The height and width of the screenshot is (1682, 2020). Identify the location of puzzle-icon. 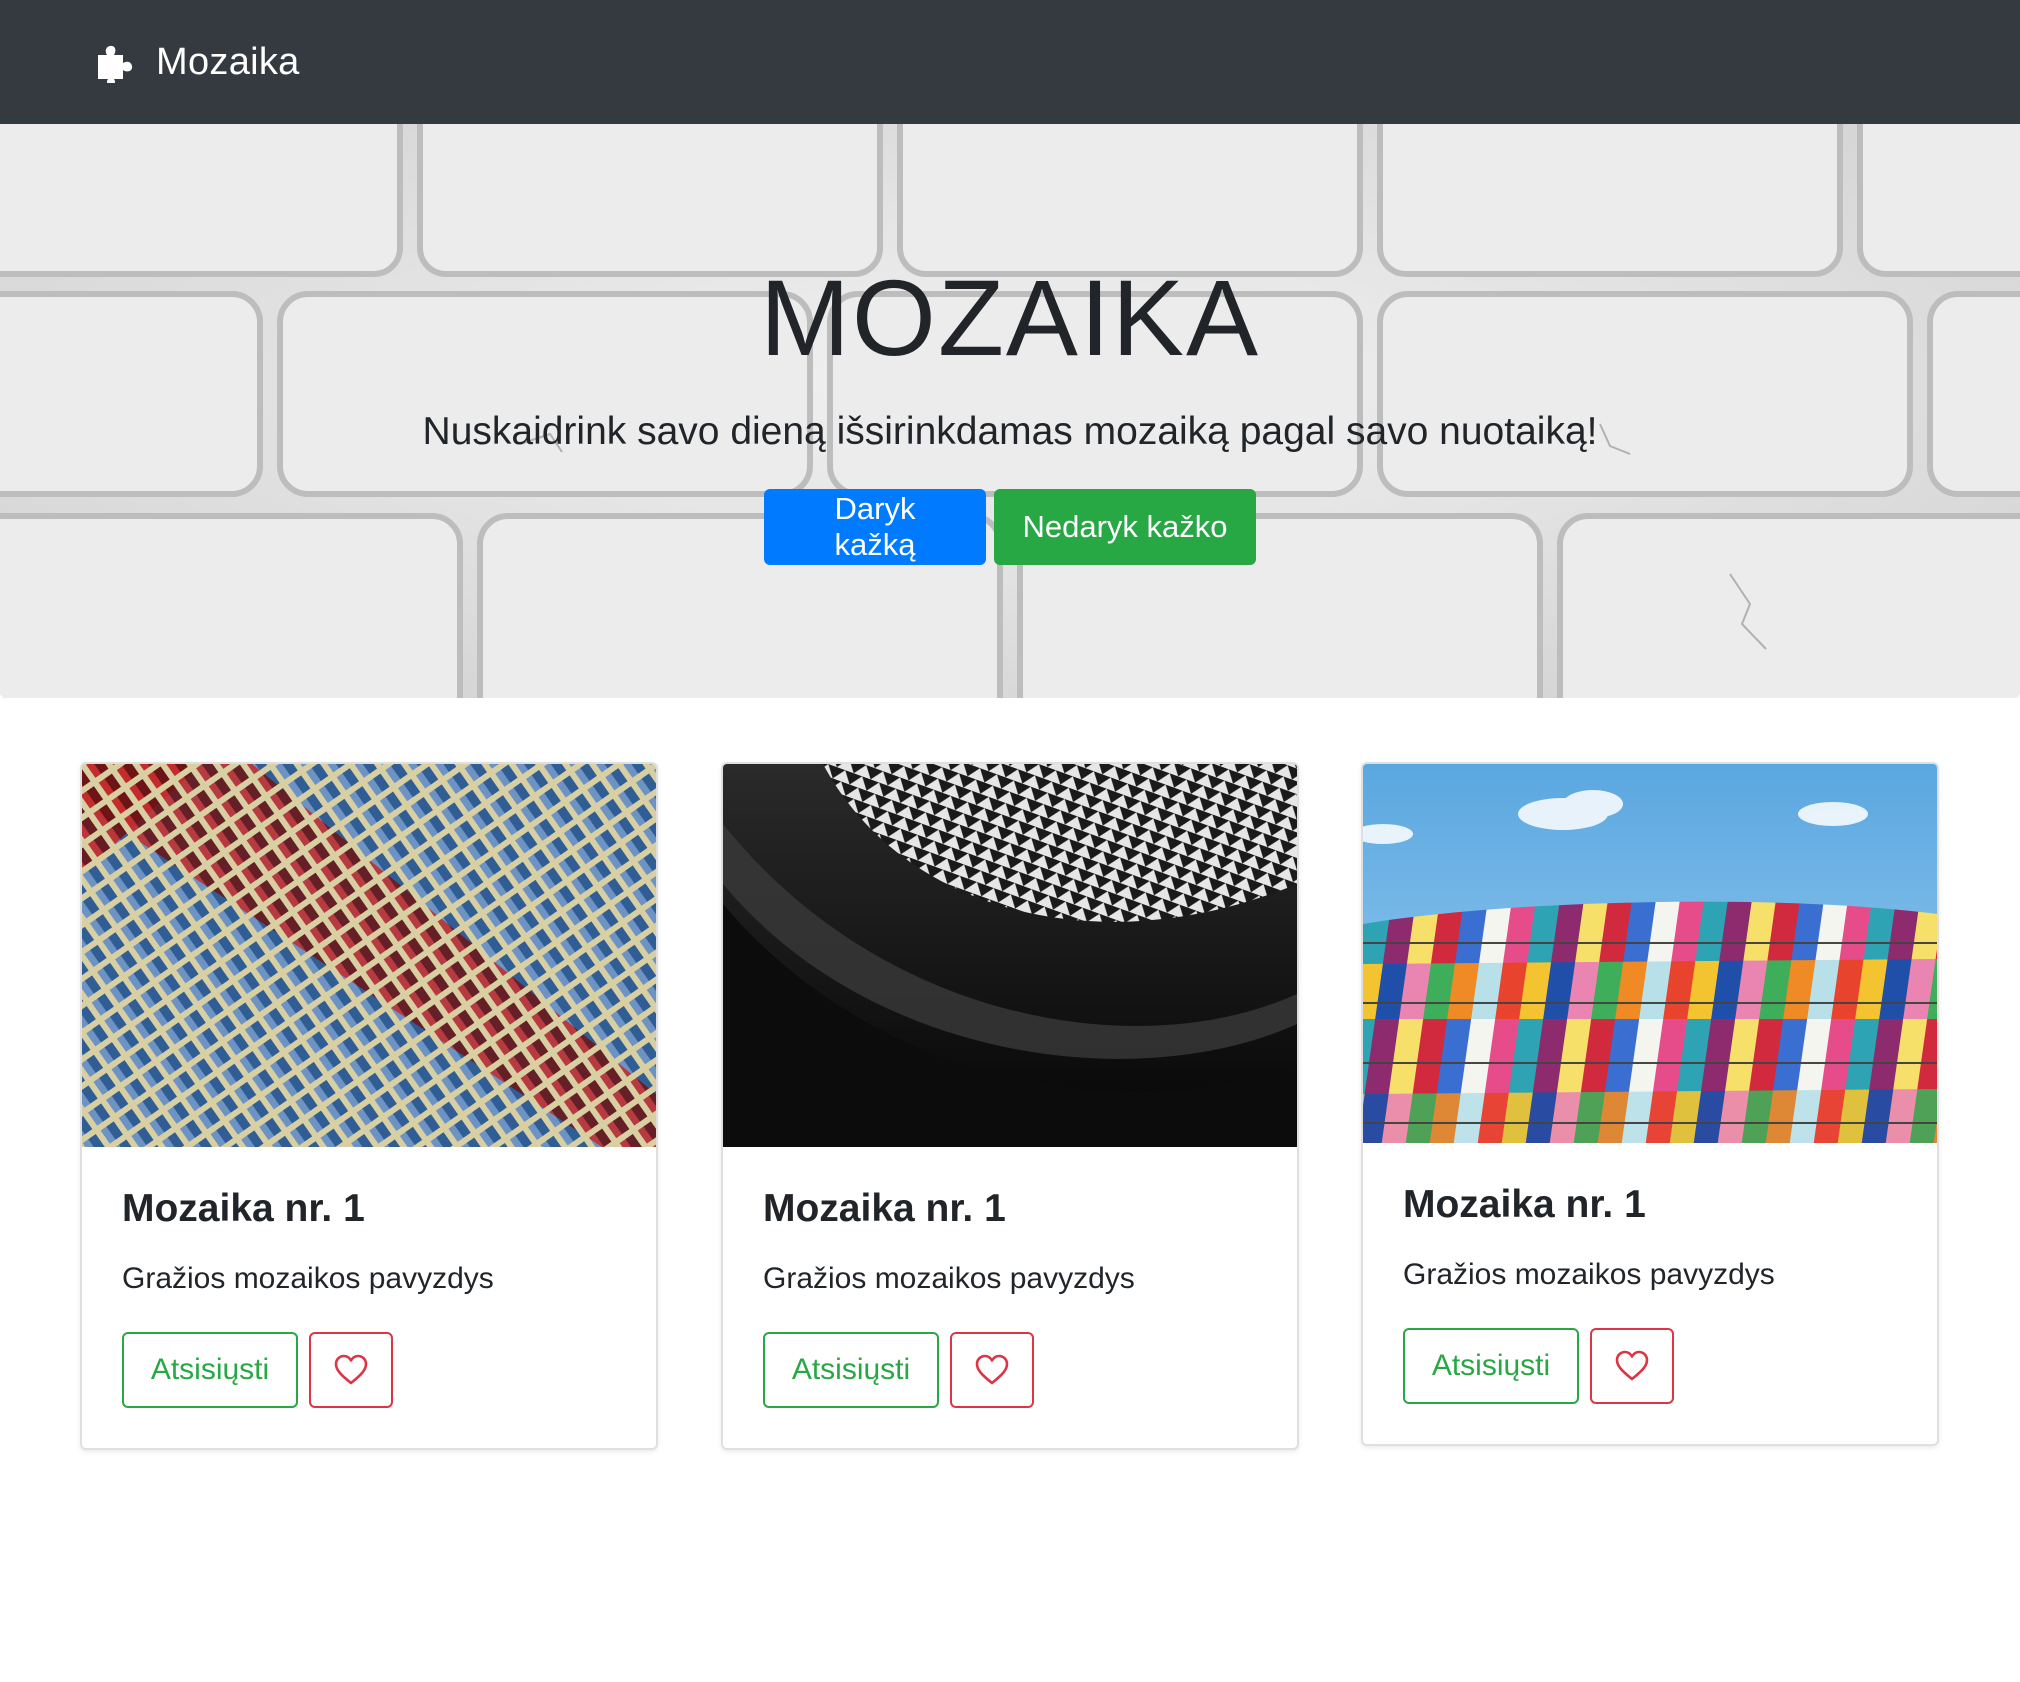
(115, 64).